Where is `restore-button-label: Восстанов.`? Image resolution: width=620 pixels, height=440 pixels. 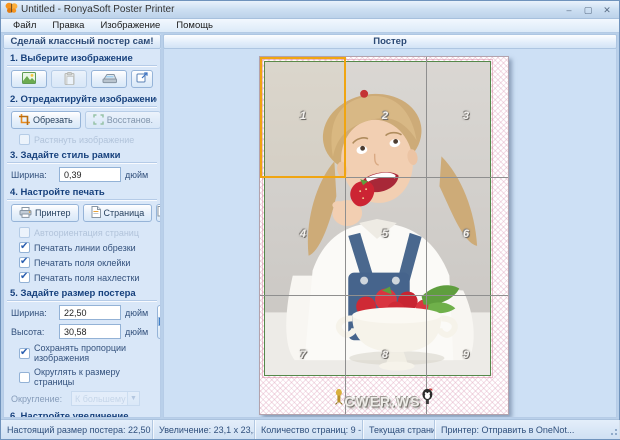 restore-button-label: Восстанов. is located at coordinates (130, 120).